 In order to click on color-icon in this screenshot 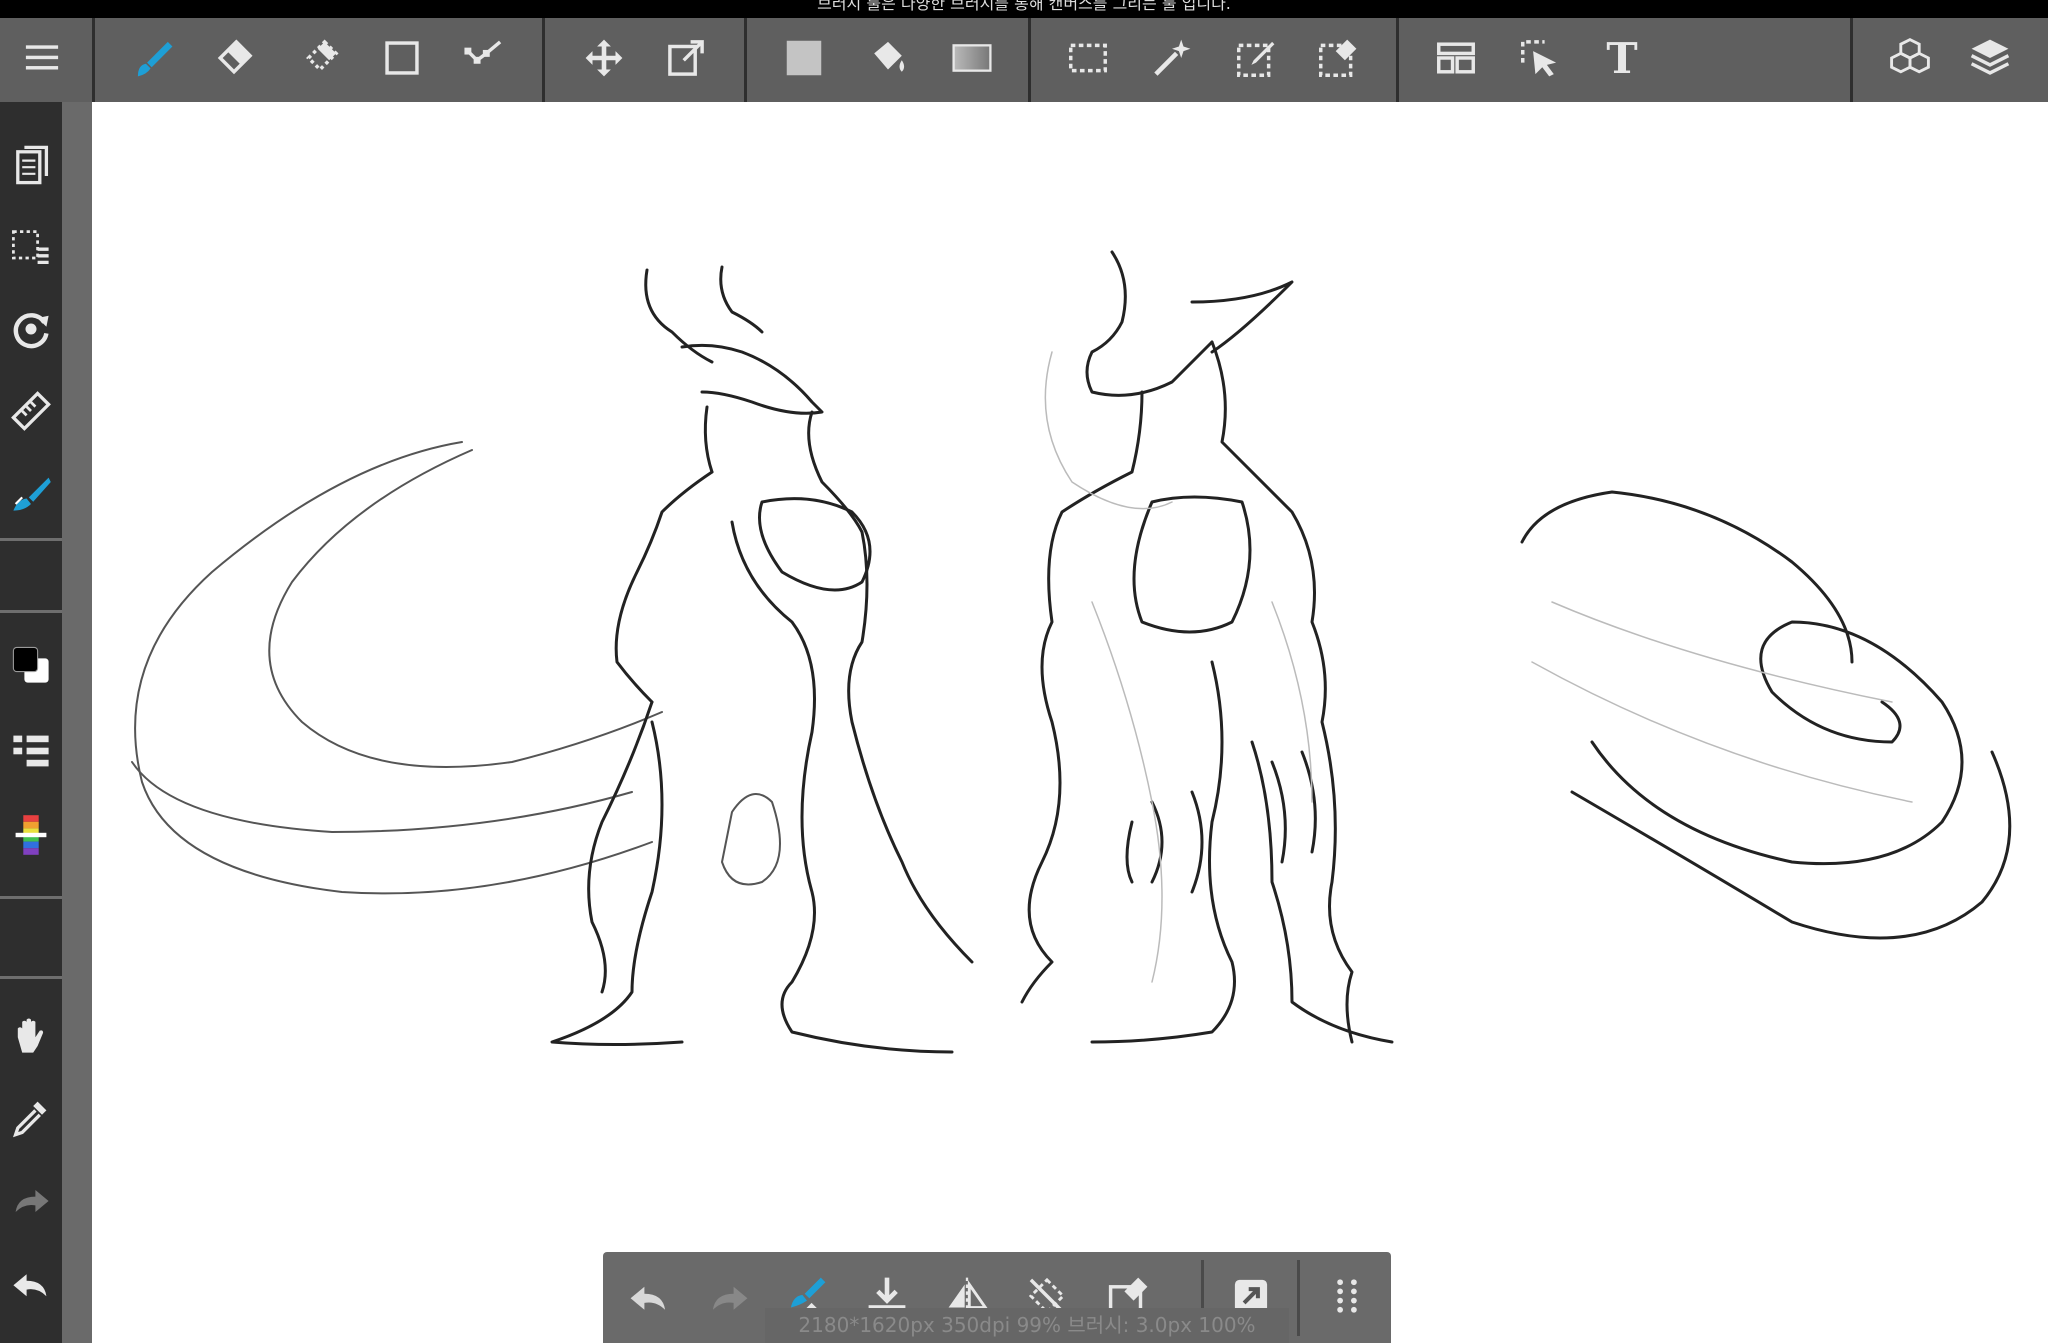, I will do `click(31, 665)`.